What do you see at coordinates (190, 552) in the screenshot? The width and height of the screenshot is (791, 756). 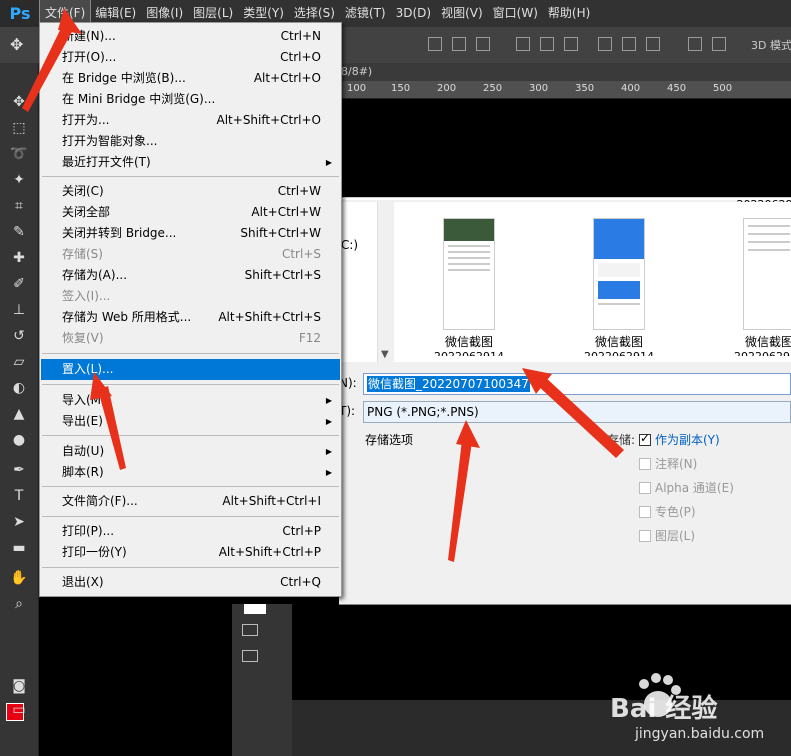 I see `menu-item-print-one-copy: 打印一份(Y) Alt+Shift+Ctrl+P` at bounding box center [190, 552].